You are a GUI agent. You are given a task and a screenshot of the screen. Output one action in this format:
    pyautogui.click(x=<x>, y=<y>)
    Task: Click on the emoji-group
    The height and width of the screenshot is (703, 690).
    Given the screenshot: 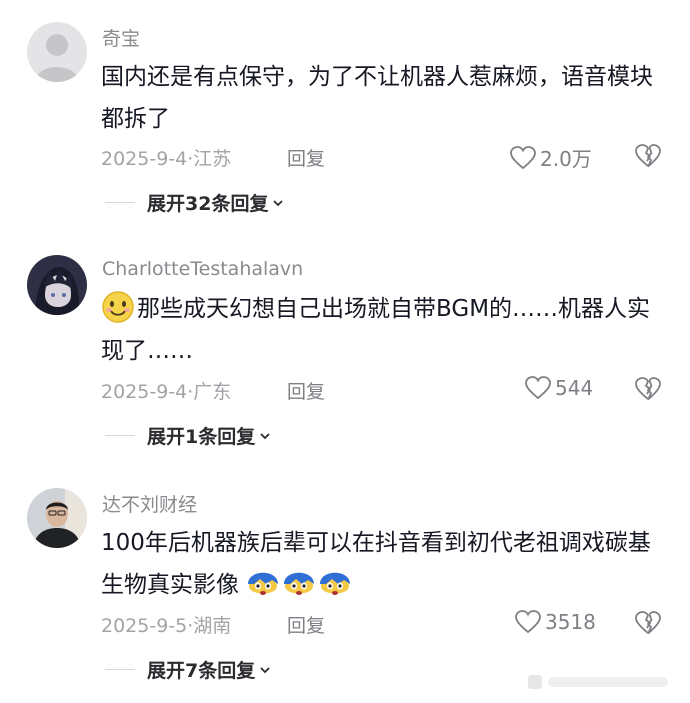 What is the action you would take?
    pyautogui.click(x=296, y=585)
    